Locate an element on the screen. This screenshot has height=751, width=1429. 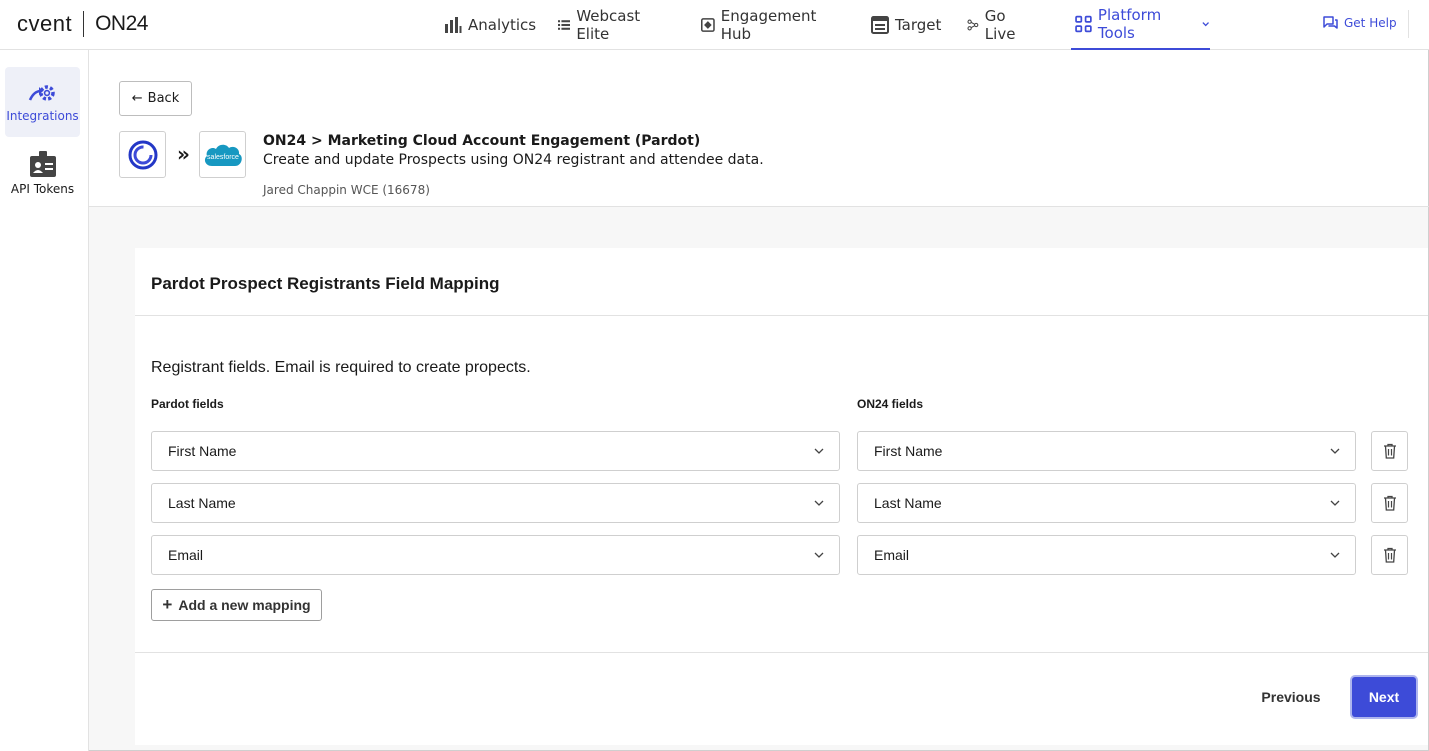
on24-field-select: Last Name is located at coordinates (1106, 503).